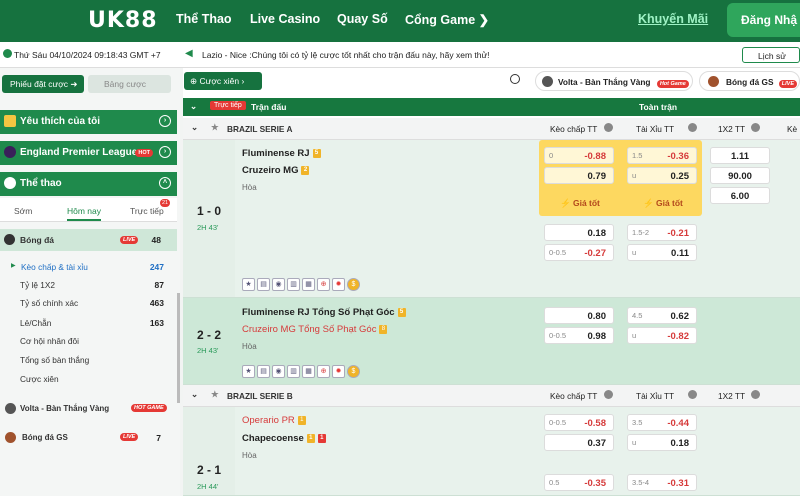  What do you see at coordinates (595, 253) in the screenshot?
I see `odds-value: -0.27` at bounding box center [595, 253].